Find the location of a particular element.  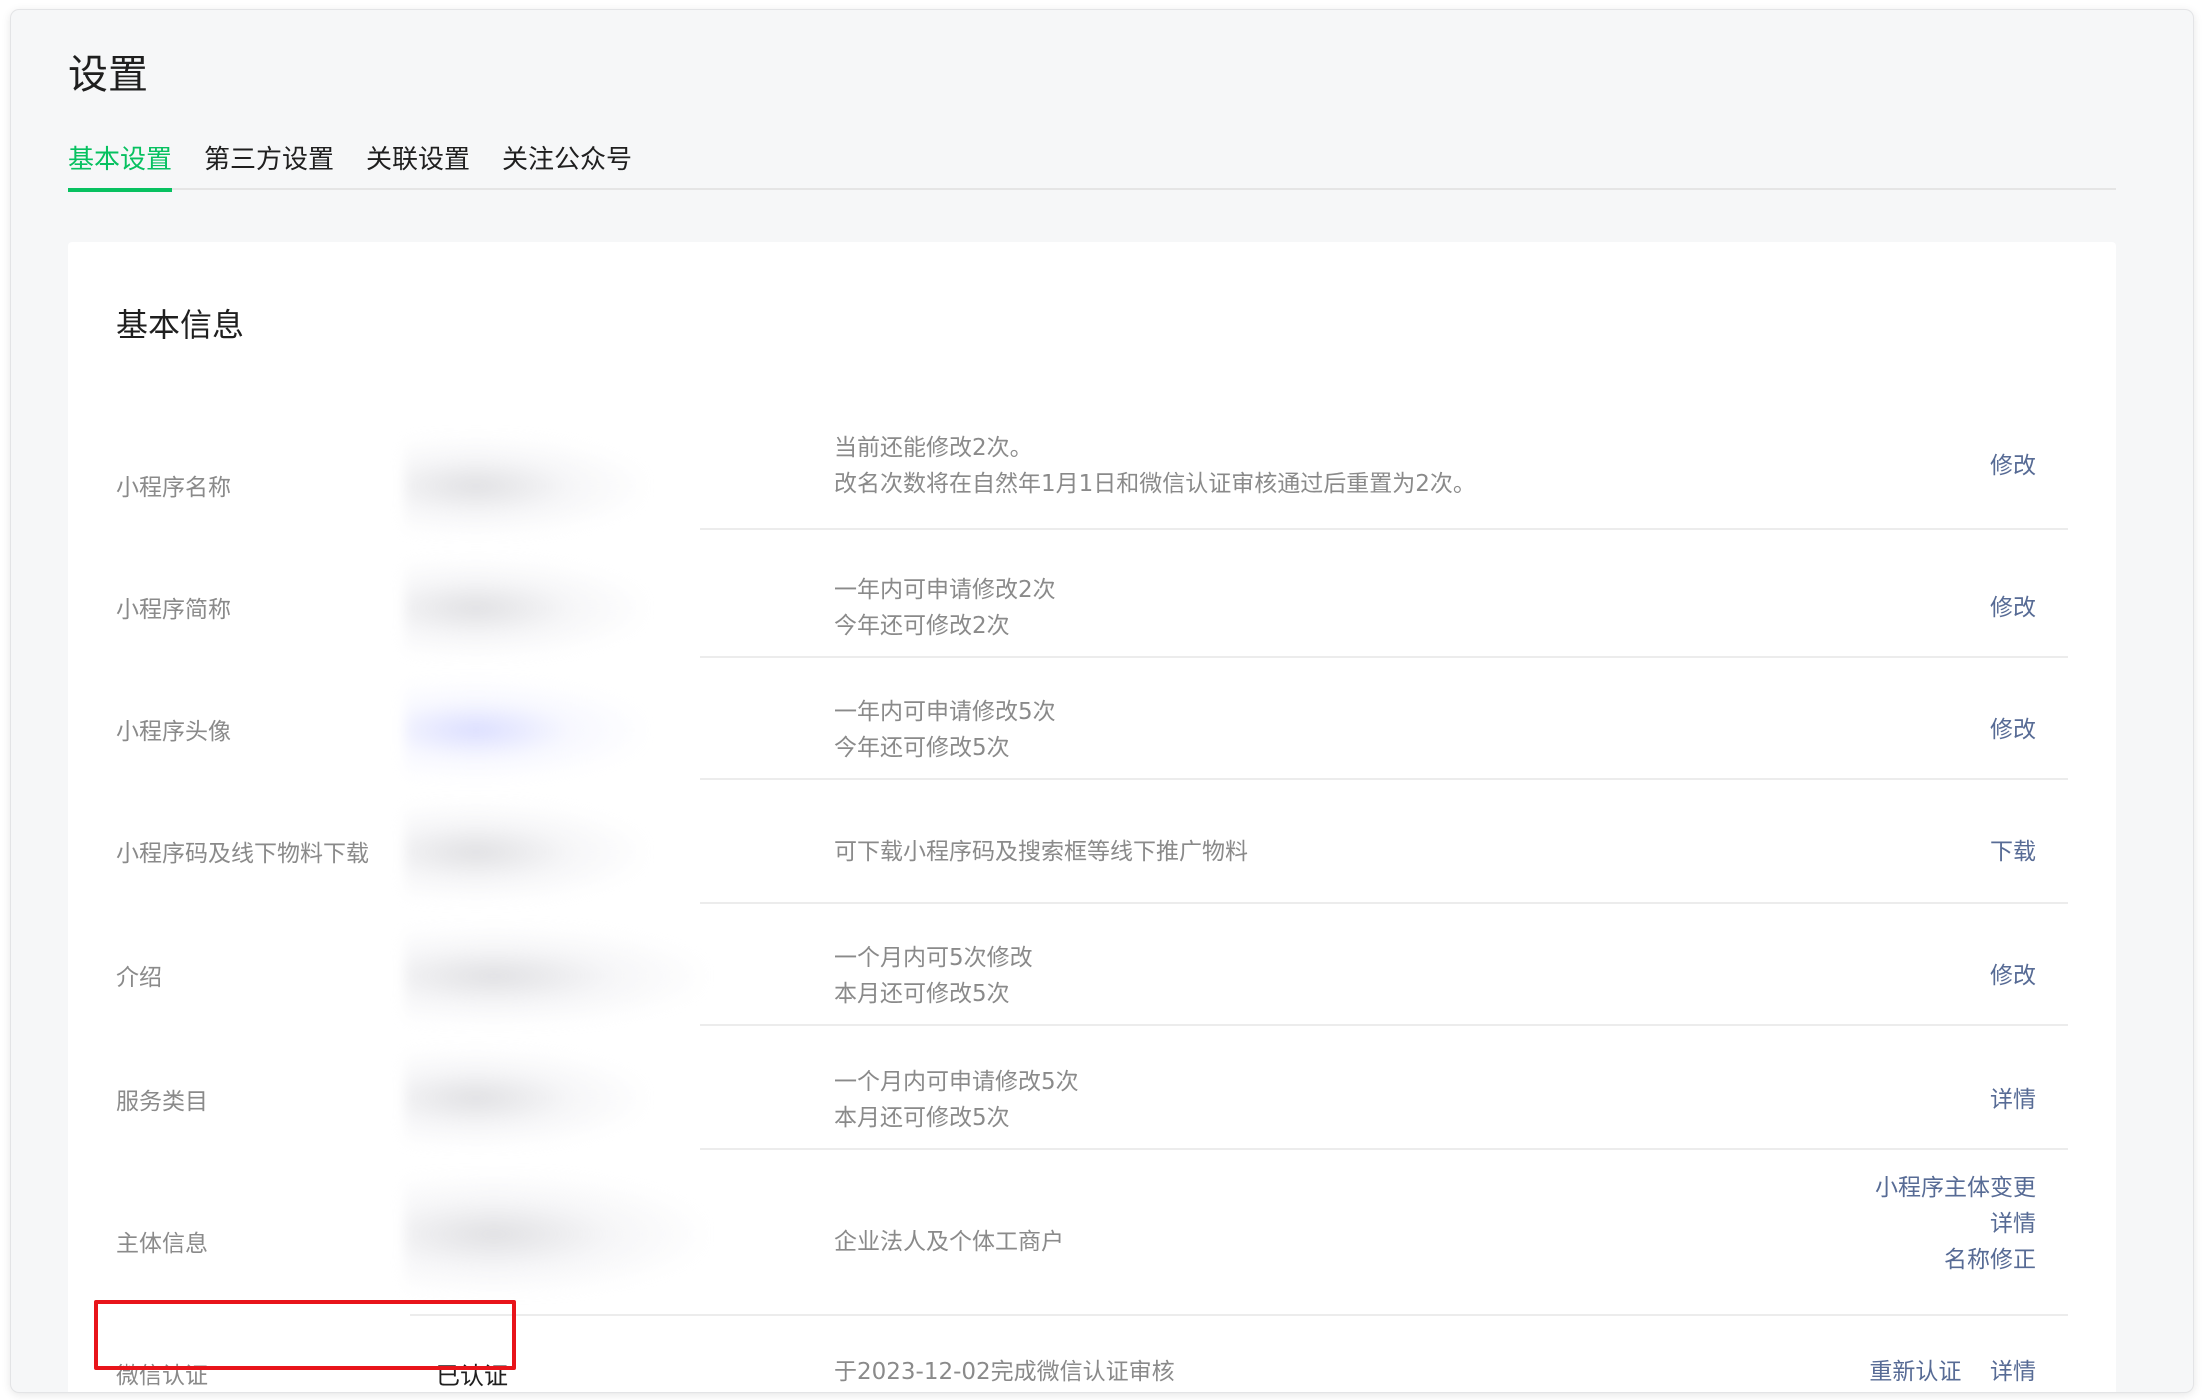

settings-tabs: 基本设置 第三方设置 关联设置 关注公众号 is located at coordinates (1092, 165).